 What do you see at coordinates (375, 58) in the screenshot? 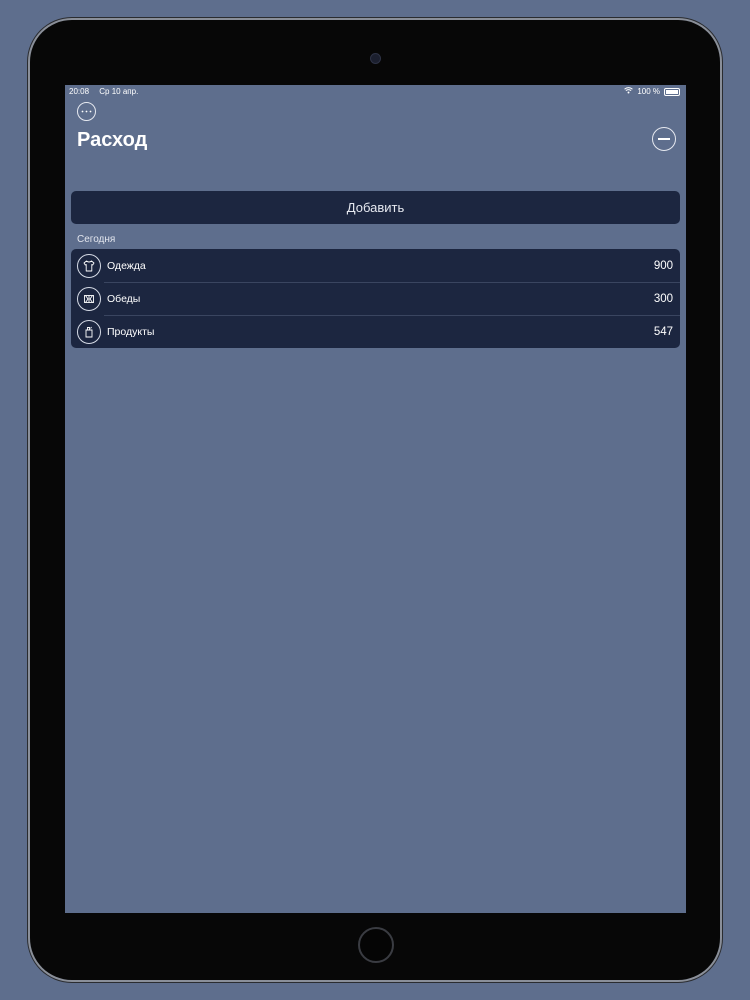
I see `front-camera` at bounding box center [375, 58].